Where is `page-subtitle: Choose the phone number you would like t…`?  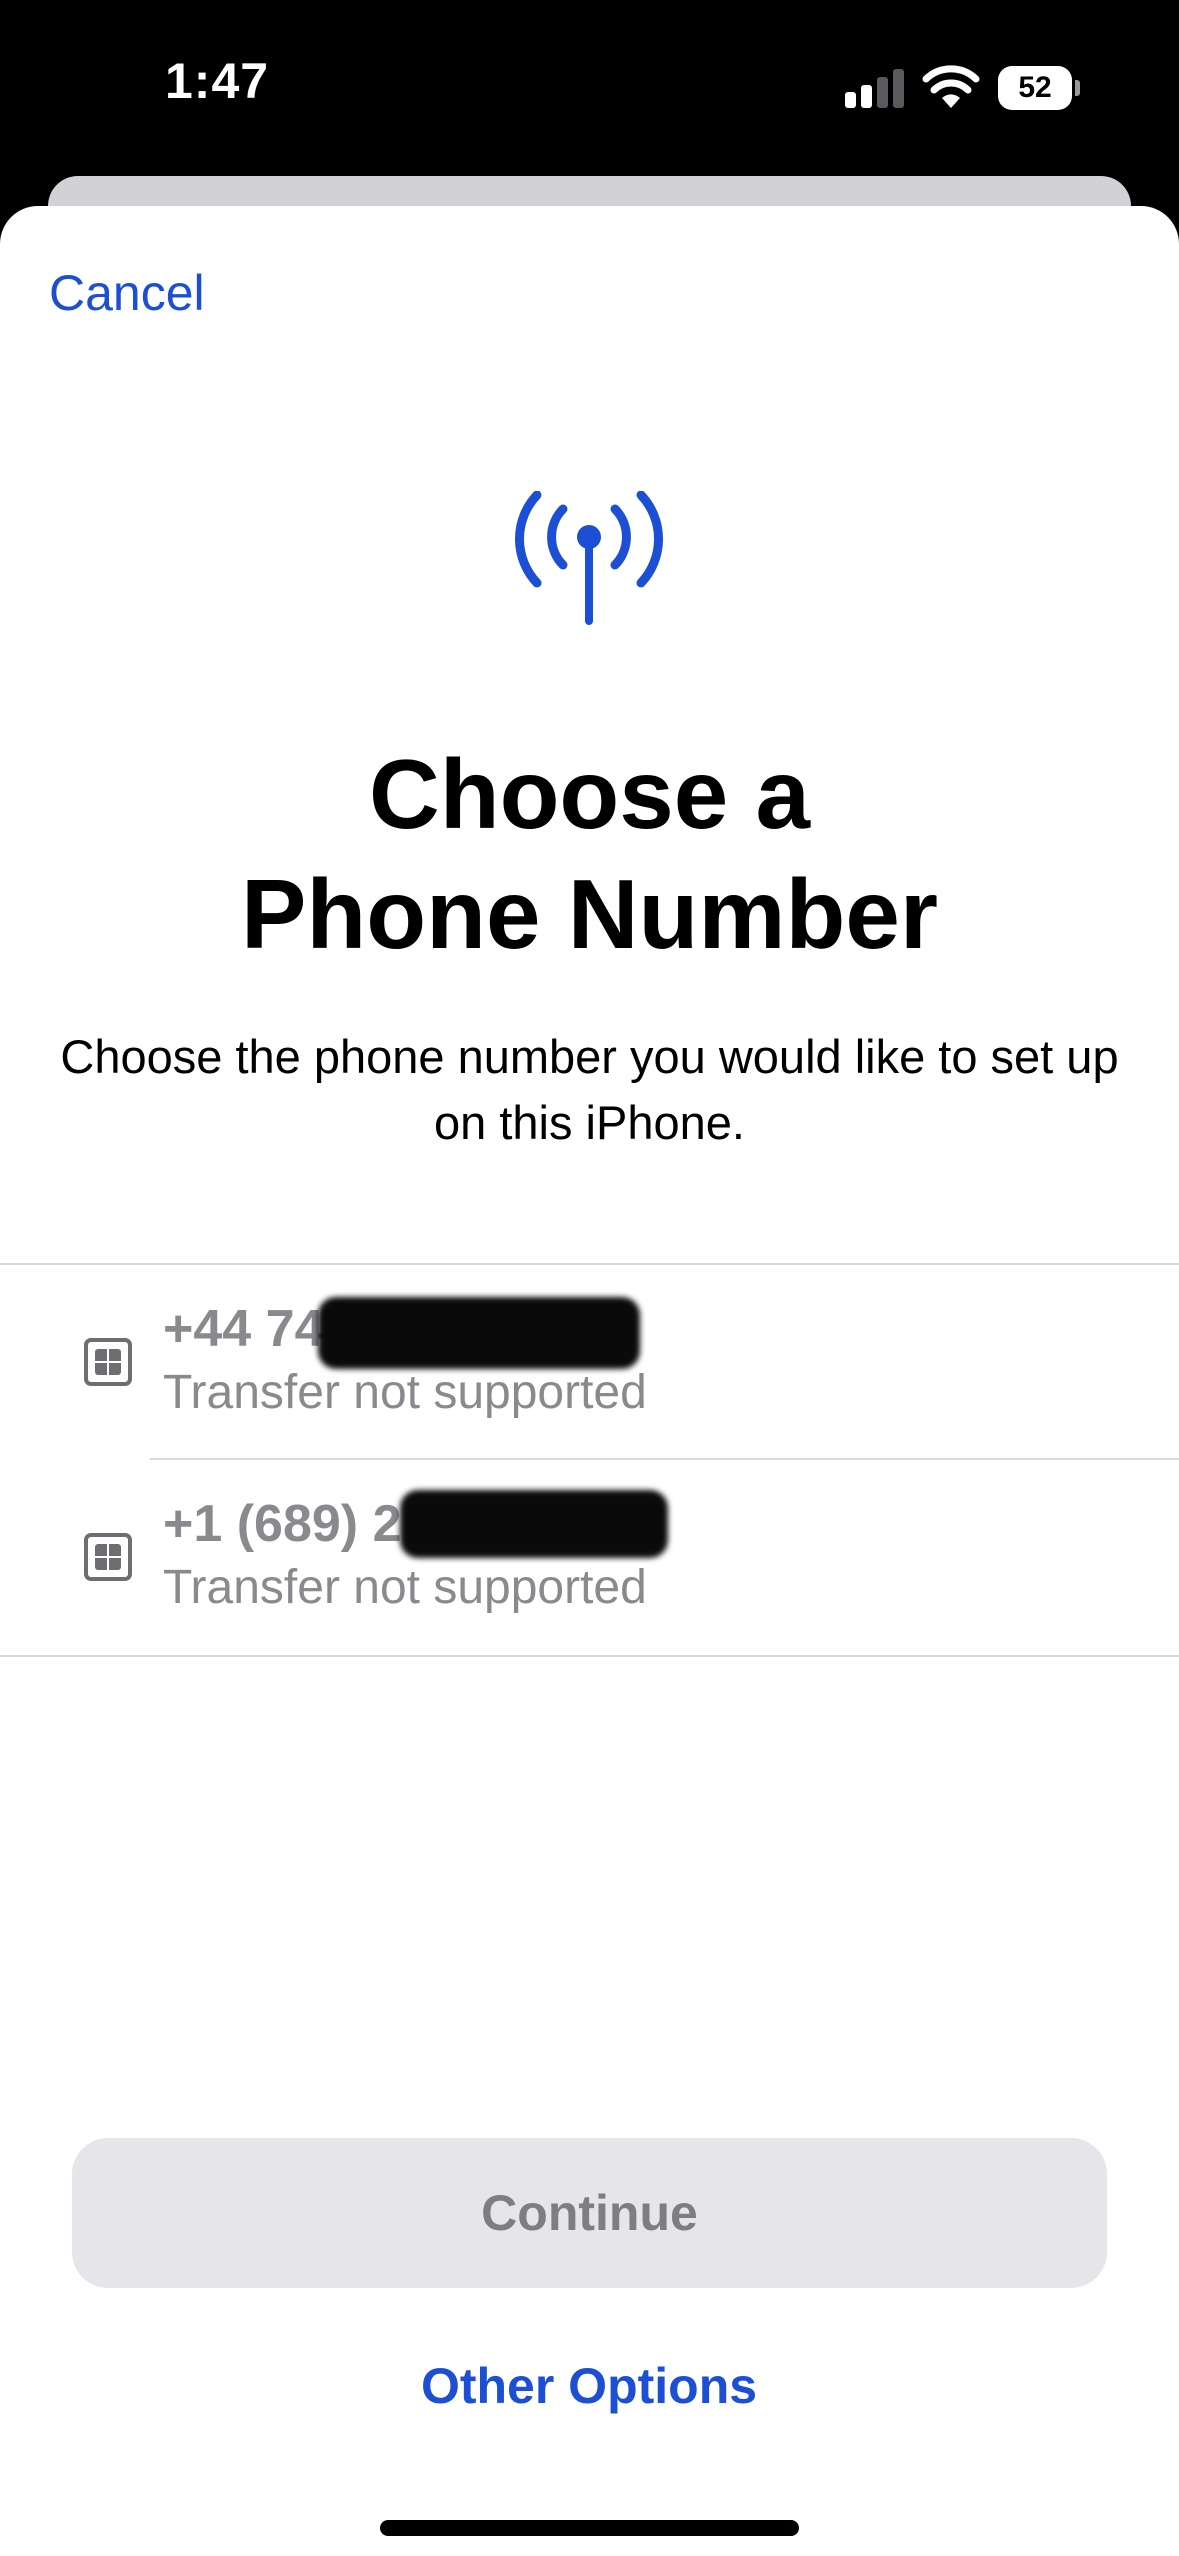 page-subtitle: Choose the phone number you would like t… is located at coordinates (589, 1089).